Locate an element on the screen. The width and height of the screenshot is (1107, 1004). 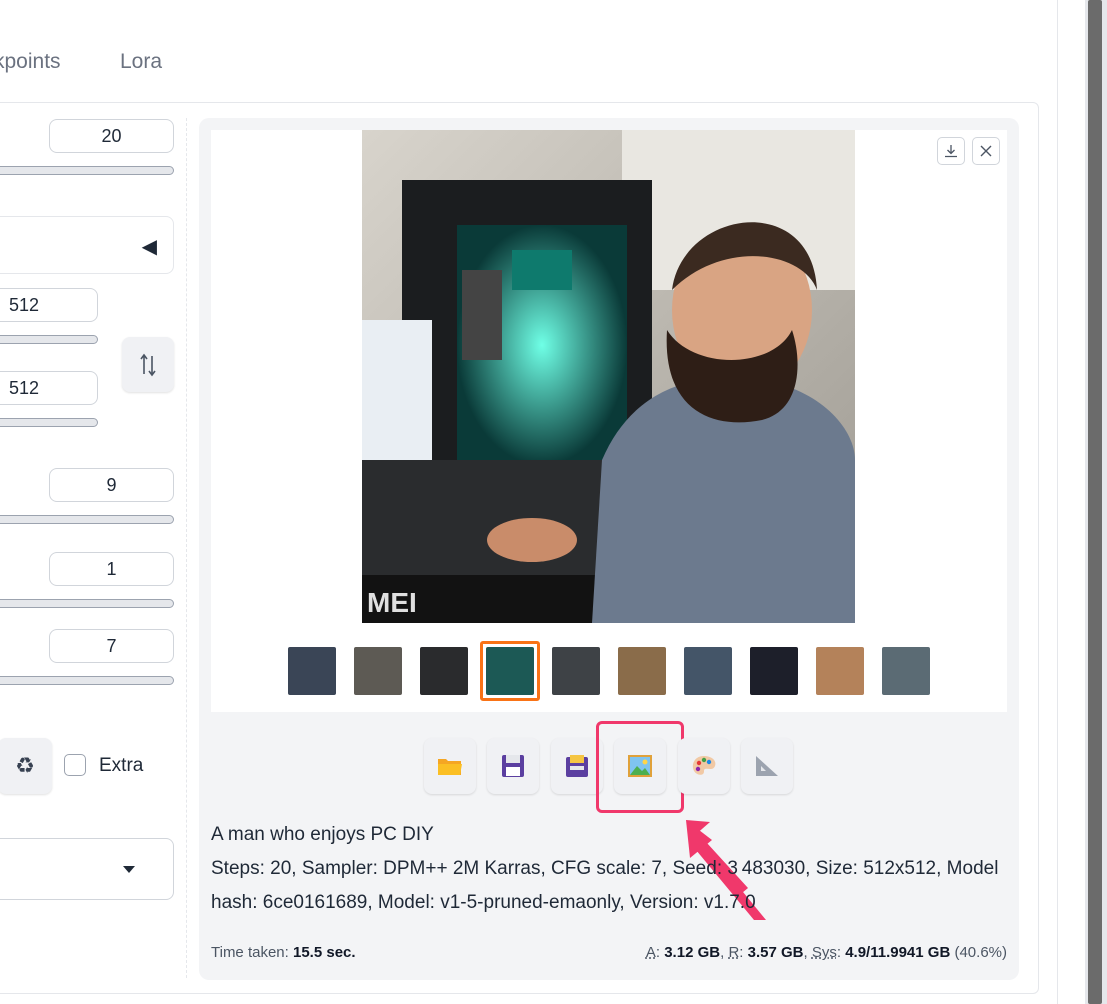
swap-dimensions-button is located at coordinates (148, 364).